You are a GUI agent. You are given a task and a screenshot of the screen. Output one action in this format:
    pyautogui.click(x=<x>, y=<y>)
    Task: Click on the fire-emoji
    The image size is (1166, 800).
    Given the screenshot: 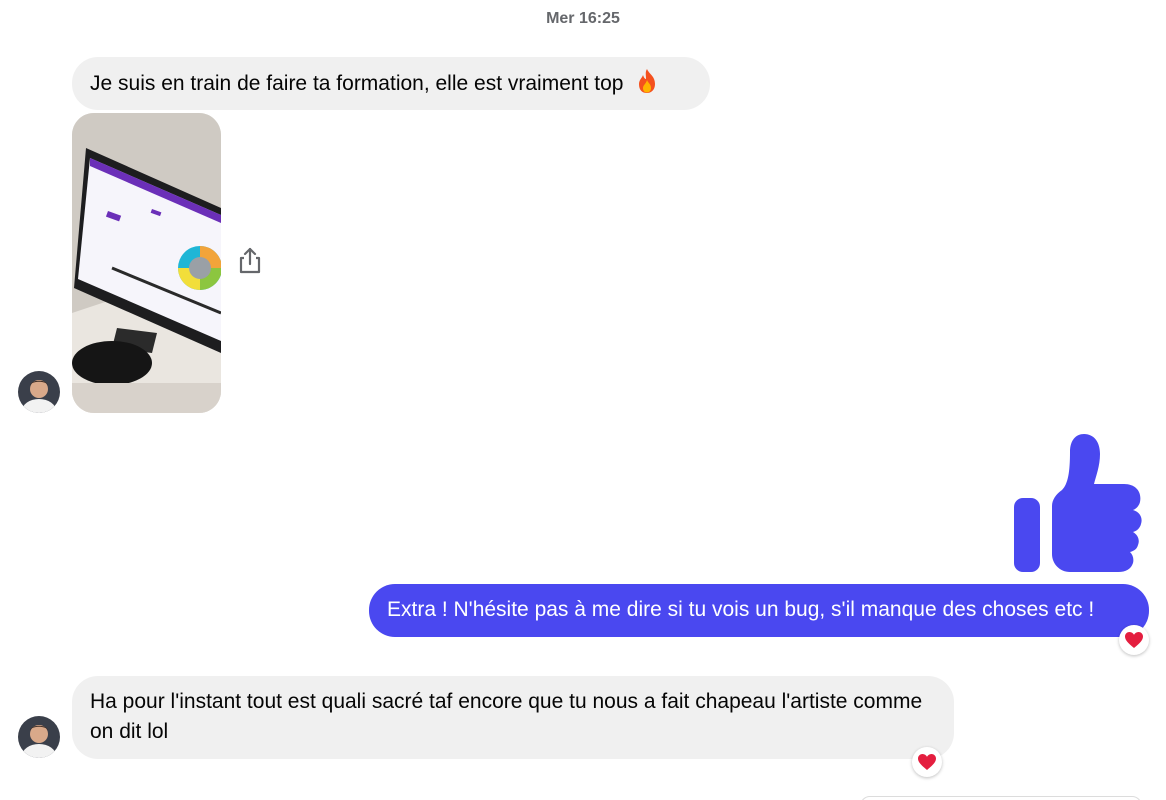 What is the action you would take?
    pyautogui.click(x=647, y=85)
    